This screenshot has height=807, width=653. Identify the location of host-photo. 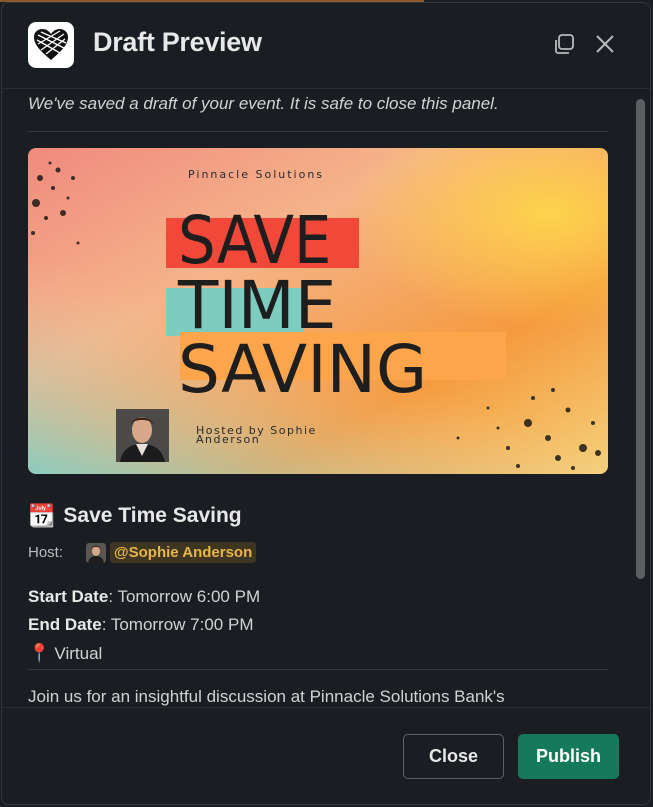
(142, 435).